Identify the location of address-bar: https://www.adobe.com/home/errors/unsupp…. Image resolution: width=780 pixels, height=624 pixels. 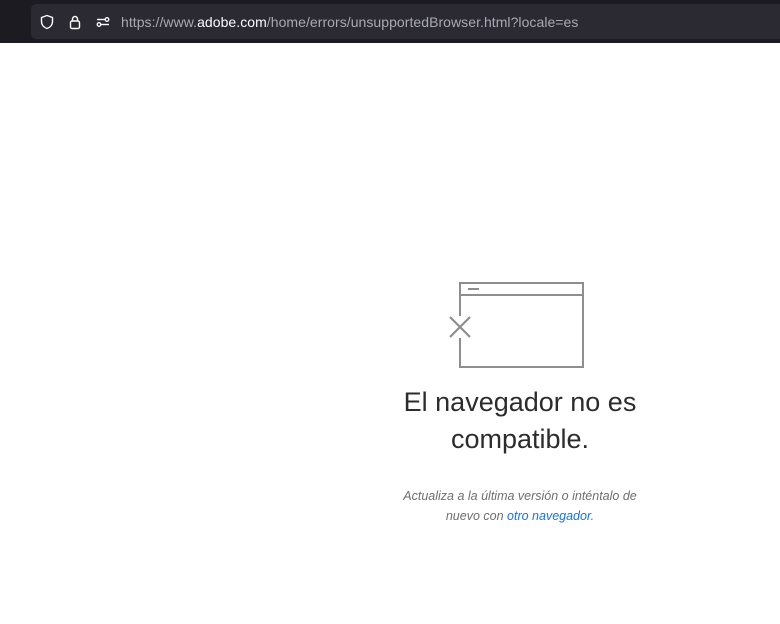
(405, 21).